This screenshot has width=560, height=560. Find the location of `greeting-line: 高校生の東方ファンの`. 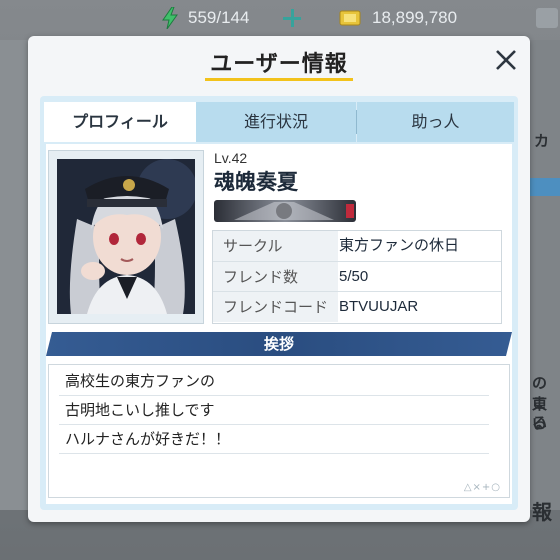

greeting-line: 高校生の東方ファンの is located at coordinates (140, 381).